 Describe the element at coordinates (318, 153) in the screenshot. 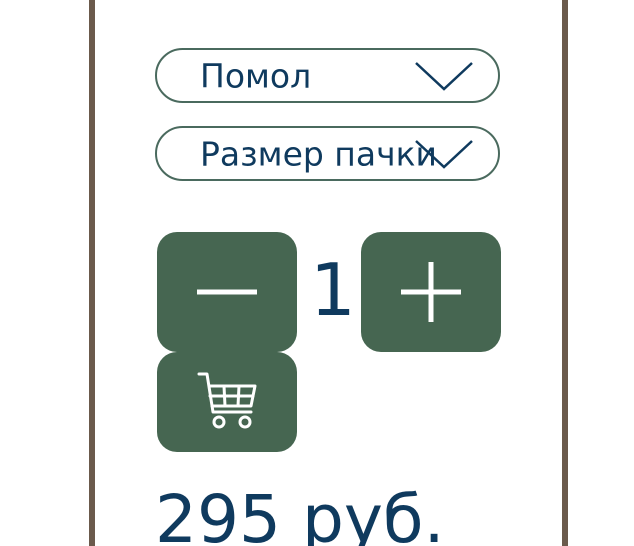

I see `pack-size-select-label: Размер пачки` at that location.